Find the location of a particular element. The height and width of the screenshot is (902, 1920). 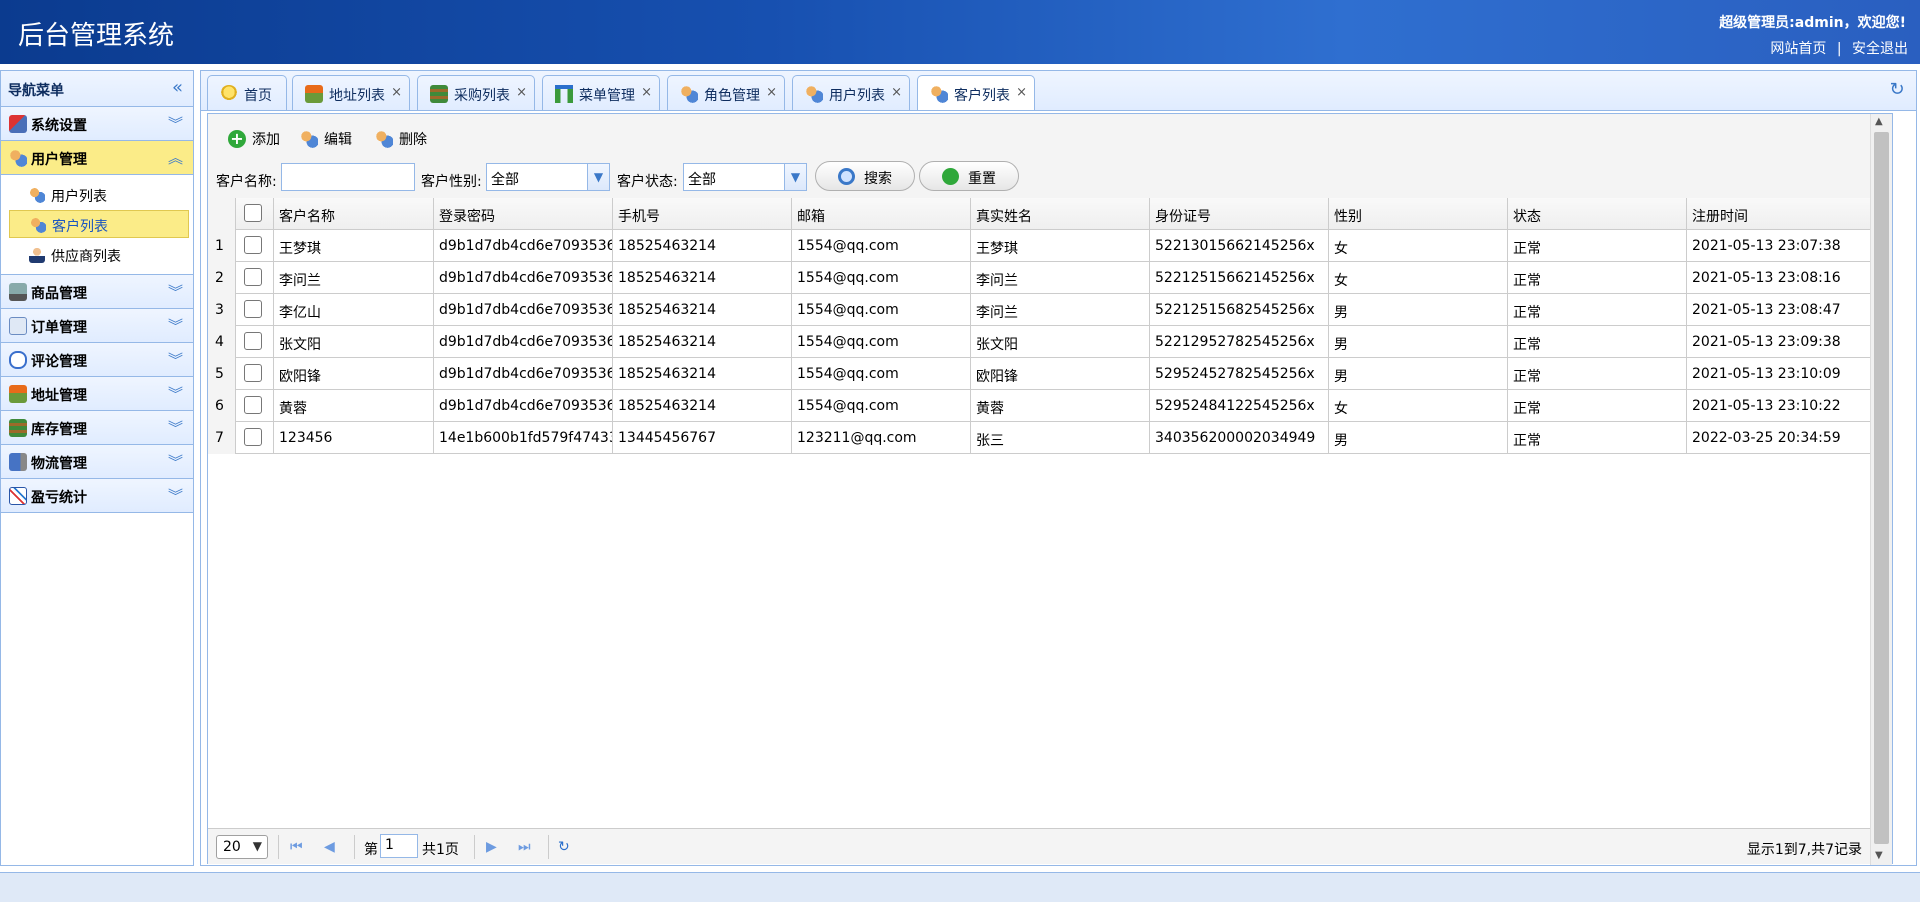

scroll-thumb is located at coordinates (1881, 488).